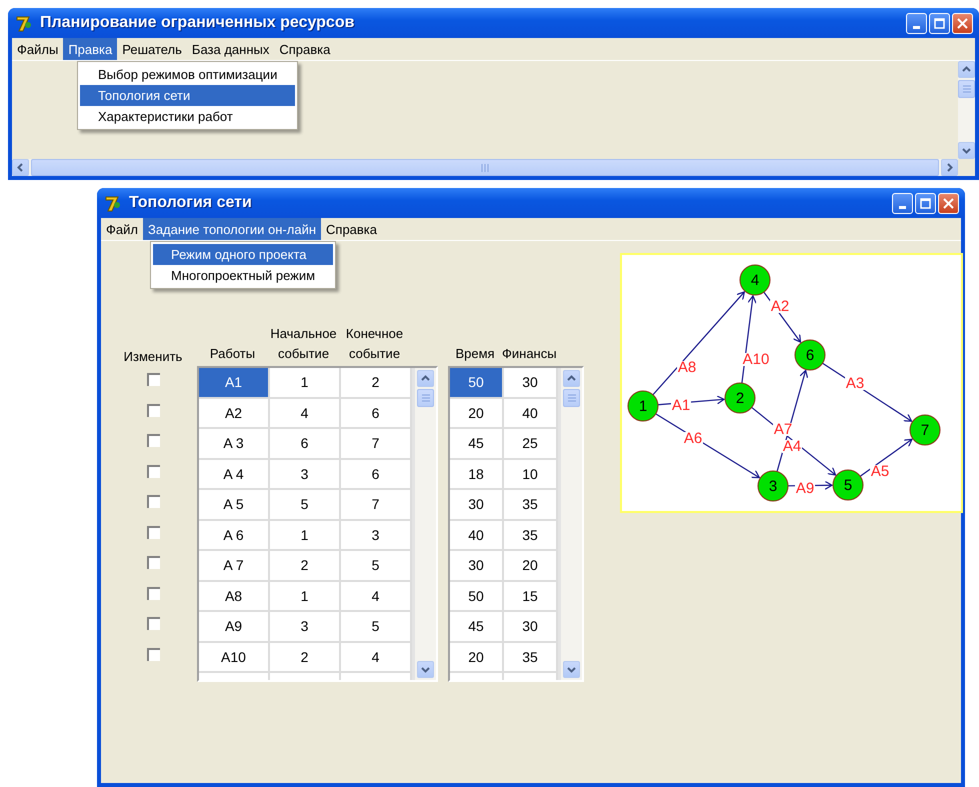 The image size is (979, 787). What do you see at coordinates (234, 475) in the screenshot?
I see `table-cell: A 4` at bounding box center [234, 475].